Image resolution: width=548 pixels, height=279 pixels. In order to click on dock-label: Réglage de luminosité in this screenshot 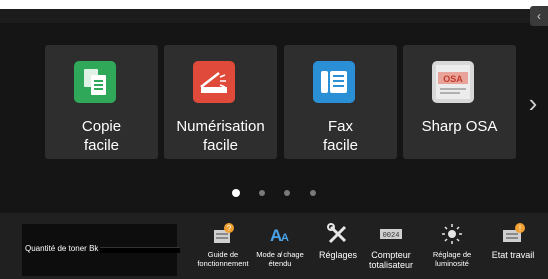, I will do `click(452, 259)`.